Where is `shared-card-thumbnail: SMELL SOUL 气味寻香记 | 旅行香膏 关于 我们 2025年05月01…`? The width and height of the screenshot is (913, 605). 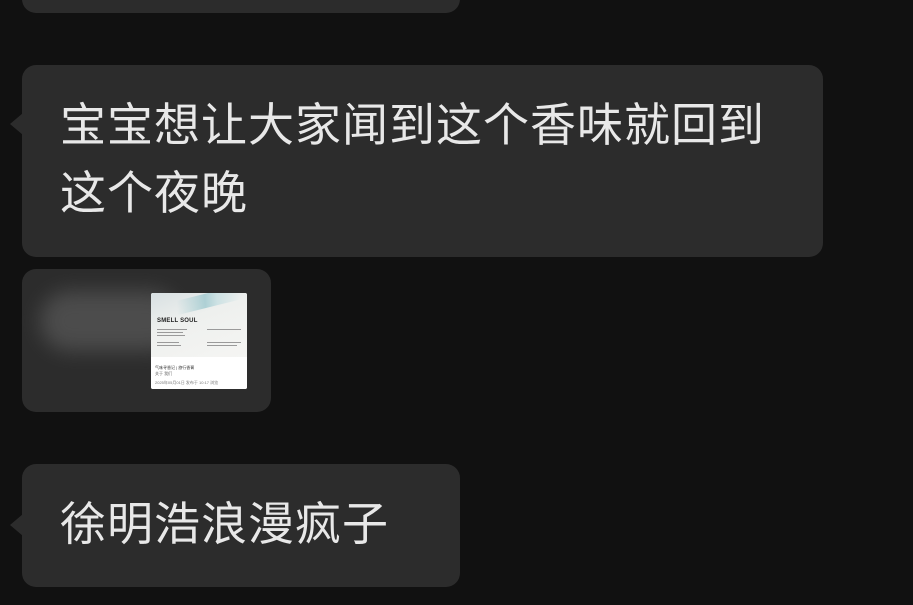 shared-card-thumbnail: SMELL SOUL 气味寻香记 | 旅行香膏 关于 我们 2025年05月01… is located at coordinates (199, 341).